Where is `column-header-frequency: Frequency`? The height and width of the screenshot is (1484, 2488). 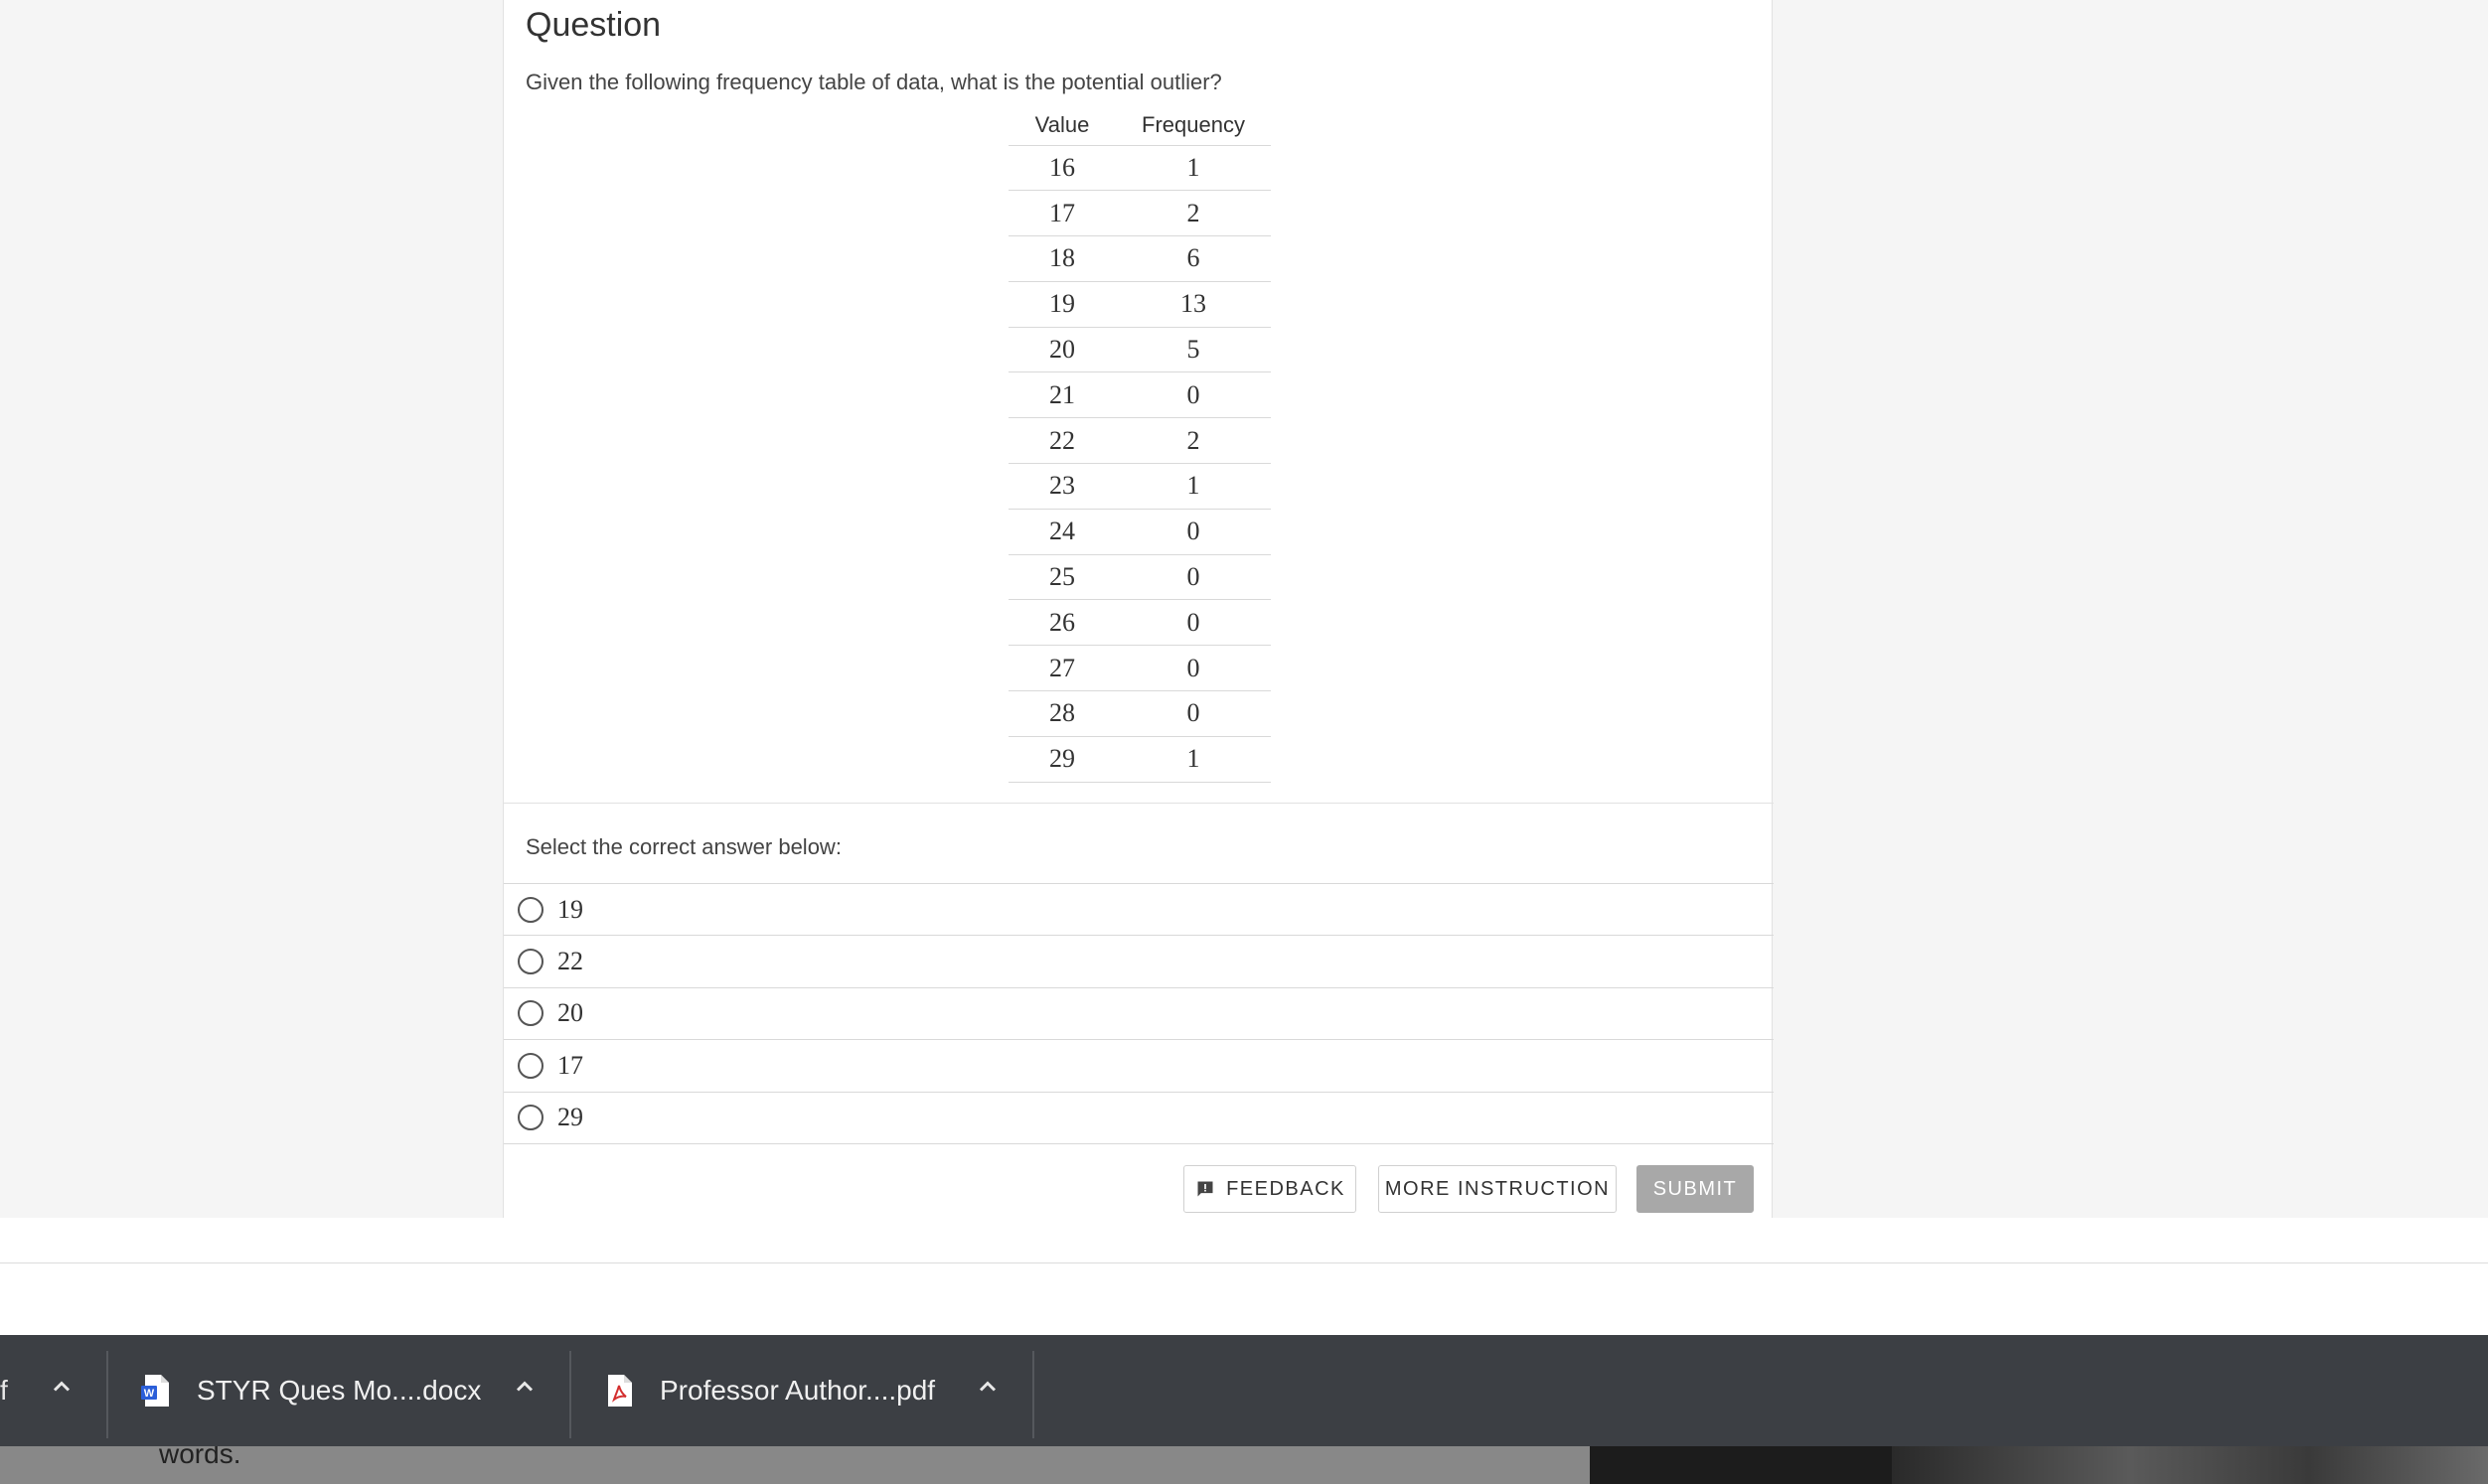
column-header-frequency: Frequency is located at coordinates (1193, 125).